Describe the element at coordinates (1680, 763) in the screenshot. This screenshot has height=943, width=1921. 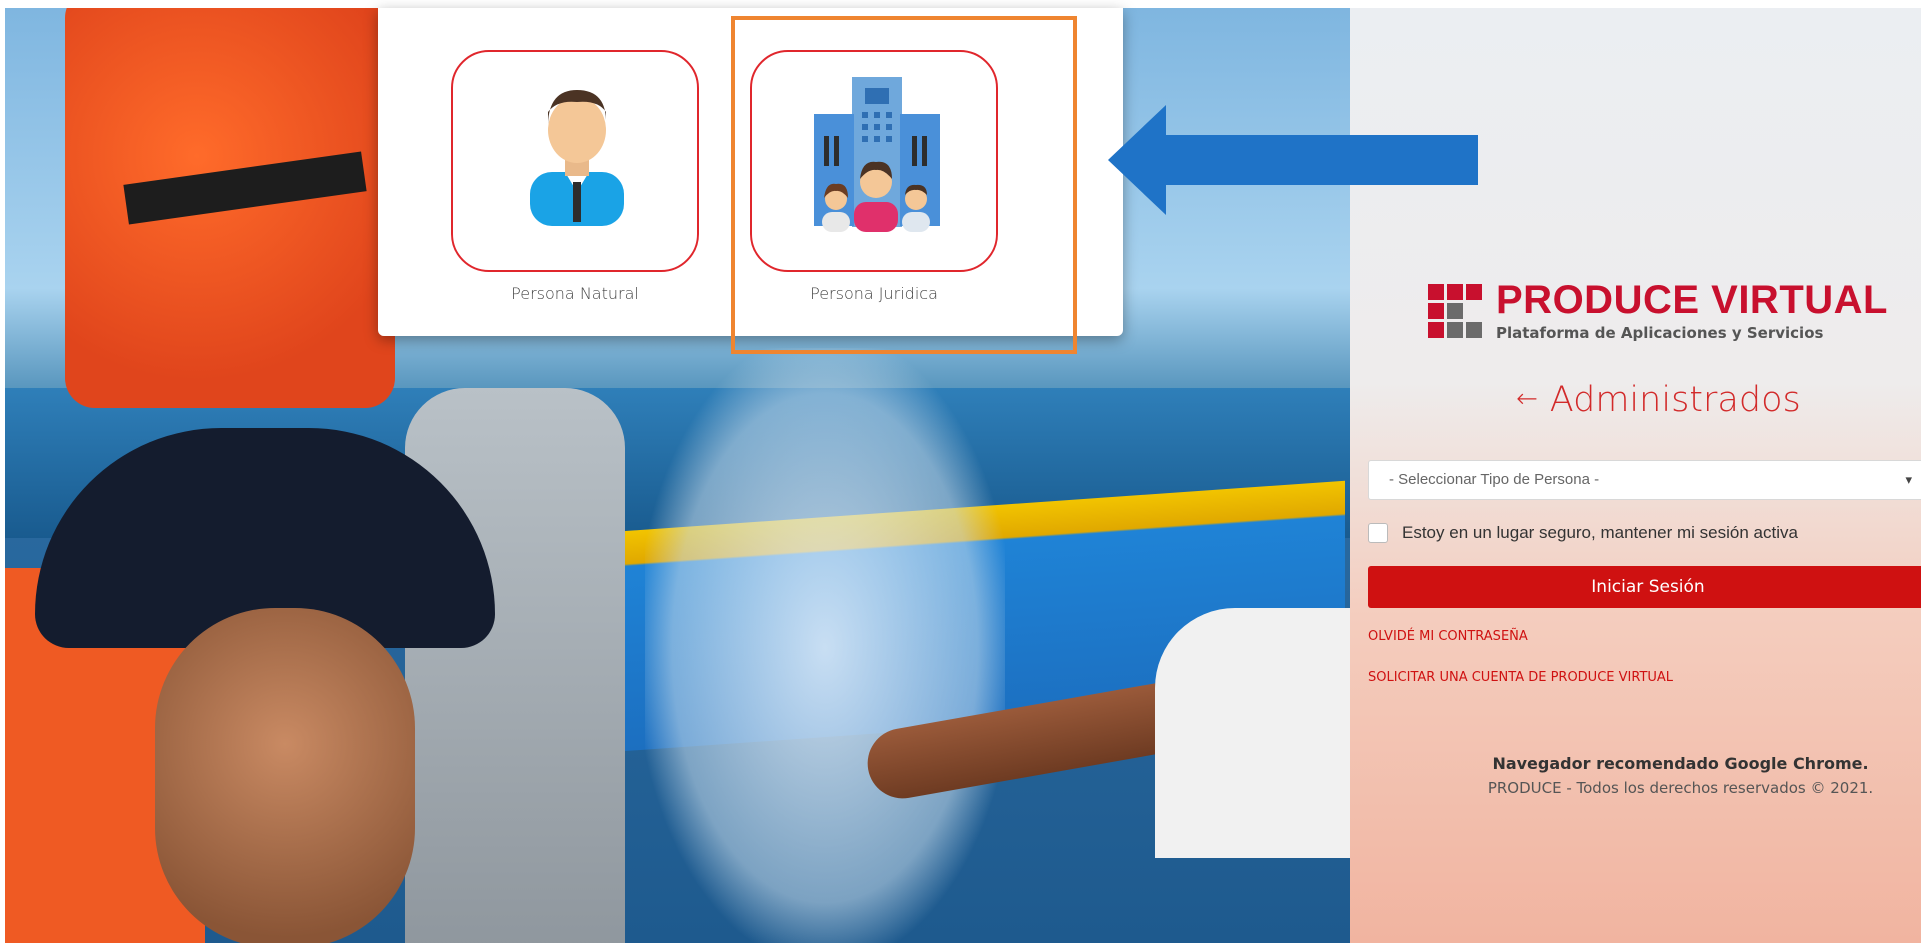
I see `footer-browser-note: Navegador recomendado Google Chrome.` at that location.